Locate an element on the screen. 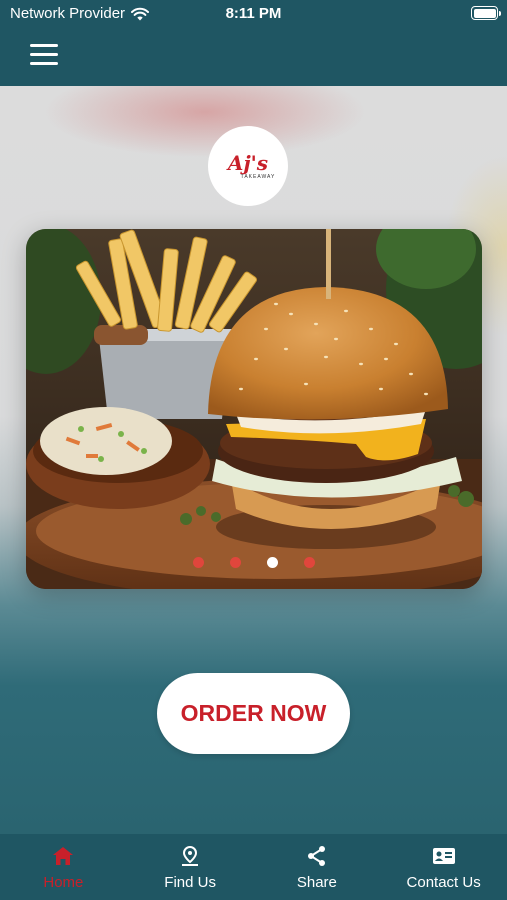 The width and height of the screenshot is (507, 900). share-icon is located at coordinates (316, 856).